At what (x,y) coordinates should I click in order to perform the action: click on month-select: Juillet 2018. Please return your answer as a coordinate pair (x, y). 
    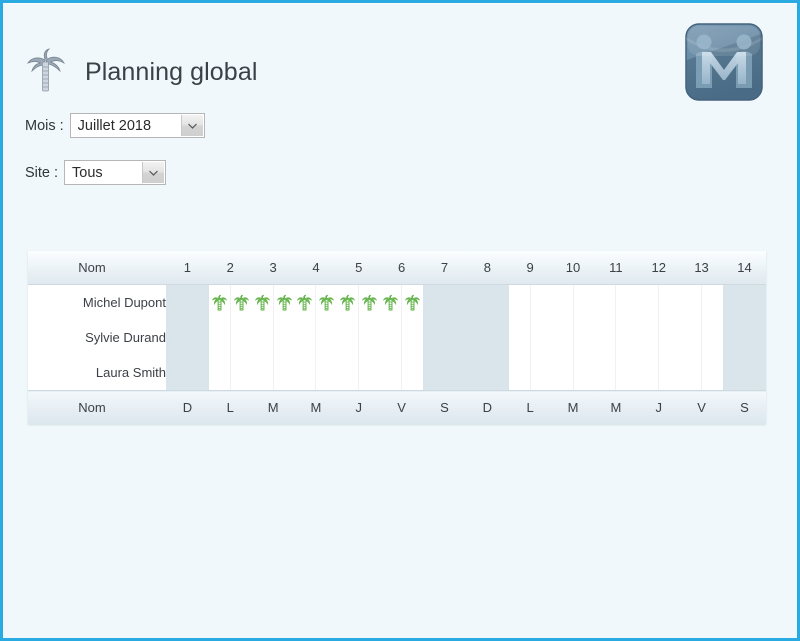
    Looking at the image, I should click on (137, 125).